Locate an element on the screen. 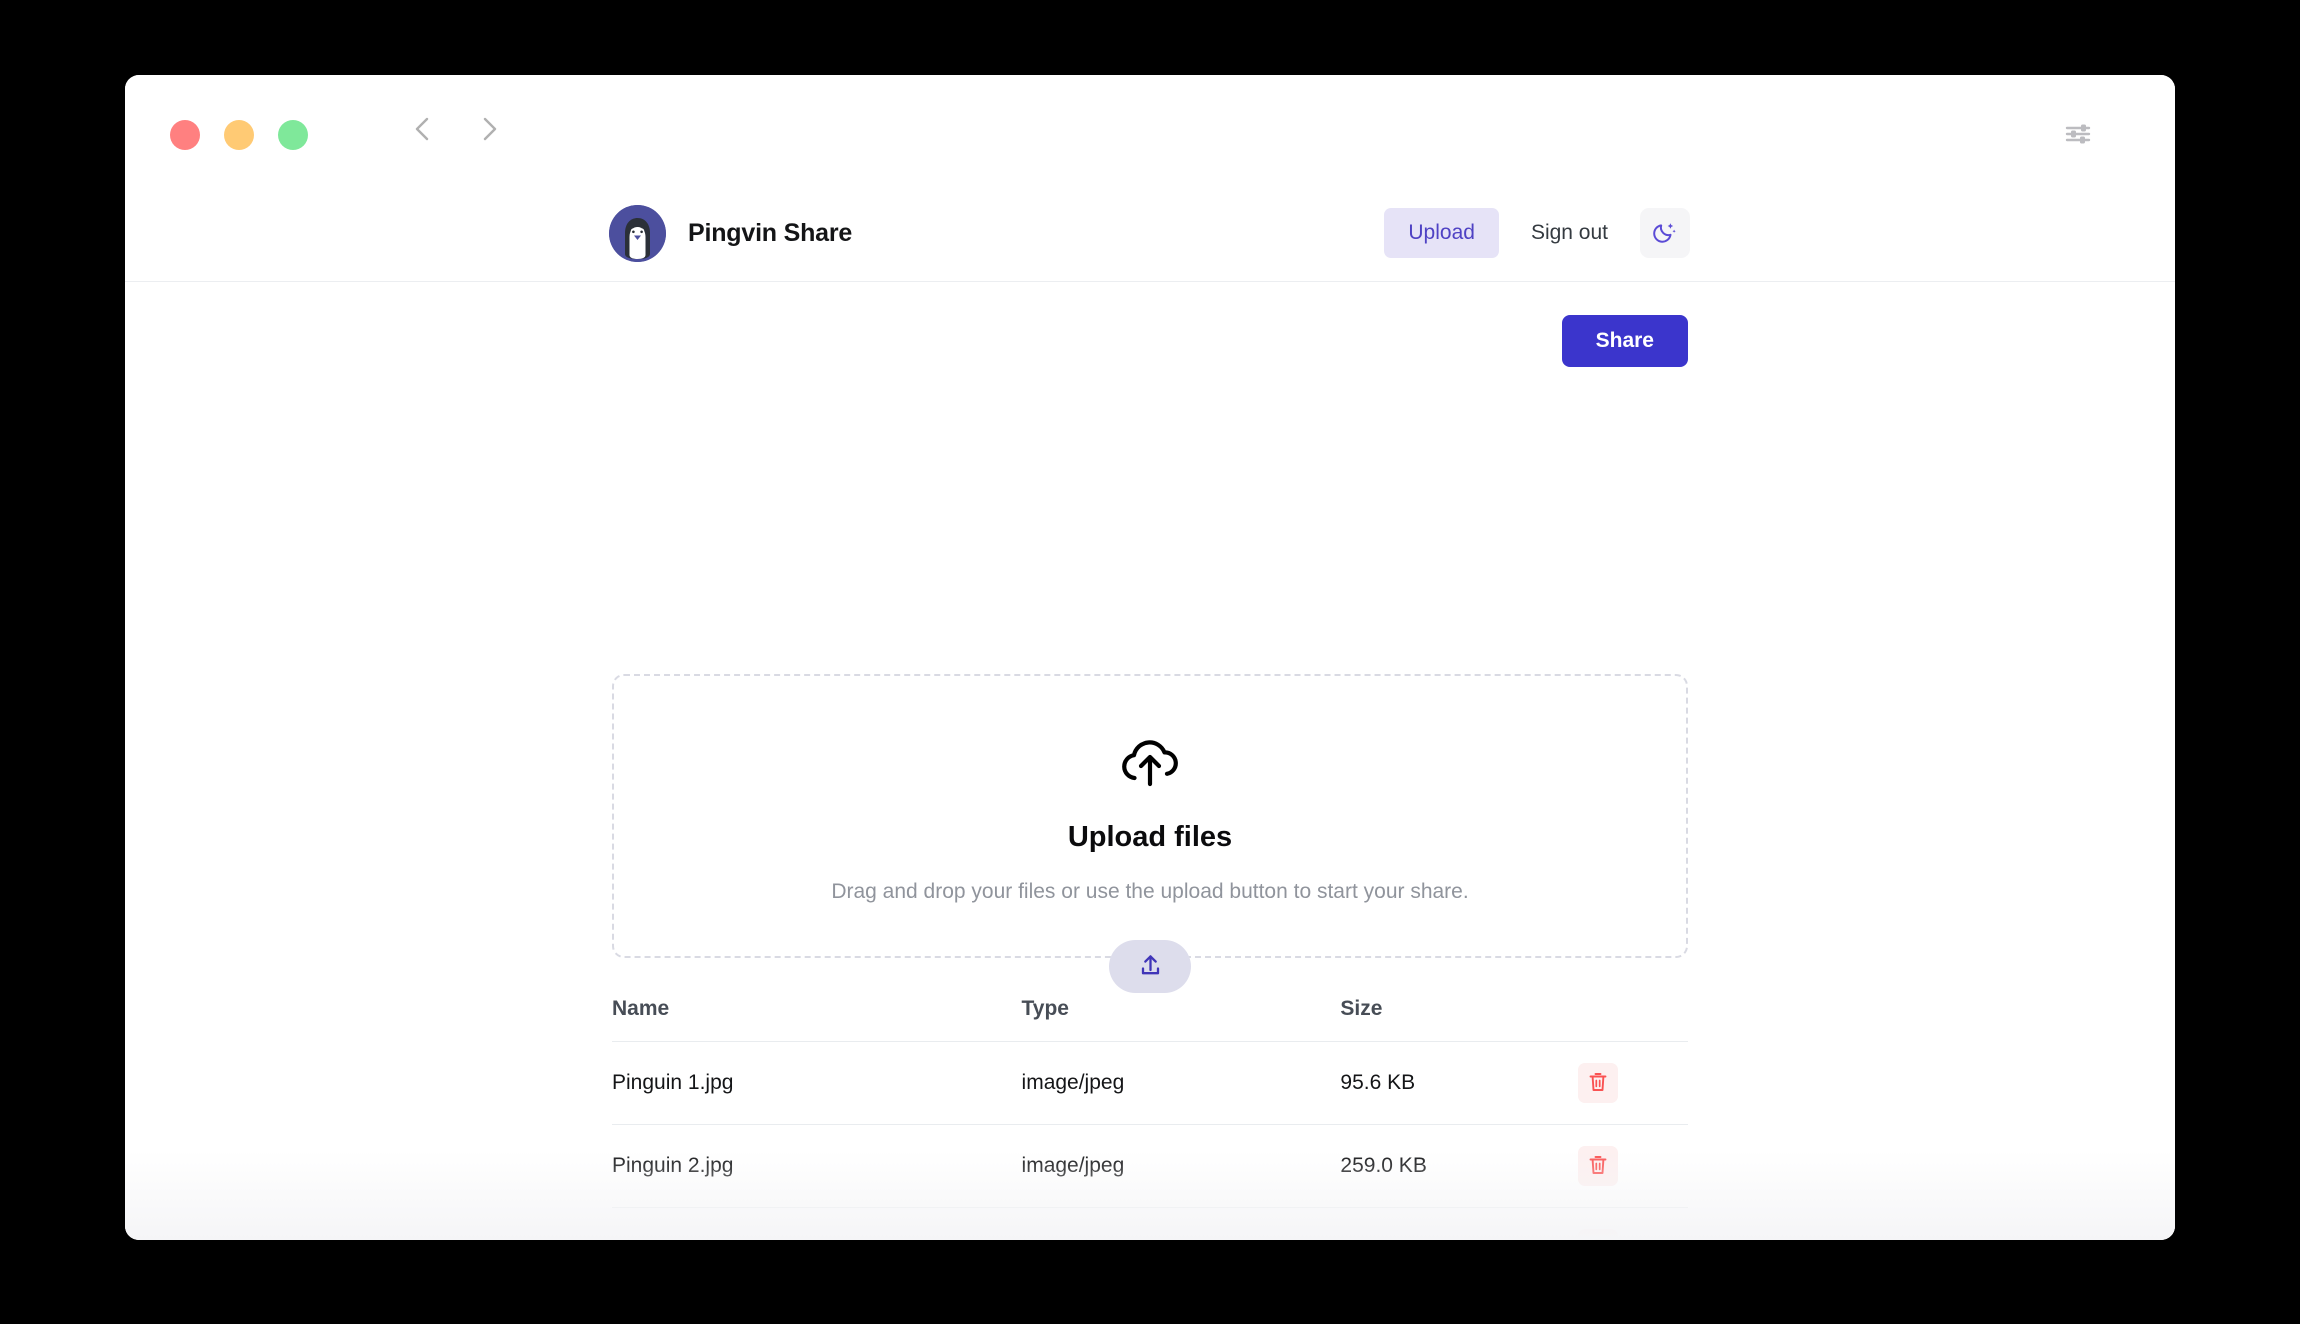  dropzone-title: Upload files is located at coordinates (1150, 837).